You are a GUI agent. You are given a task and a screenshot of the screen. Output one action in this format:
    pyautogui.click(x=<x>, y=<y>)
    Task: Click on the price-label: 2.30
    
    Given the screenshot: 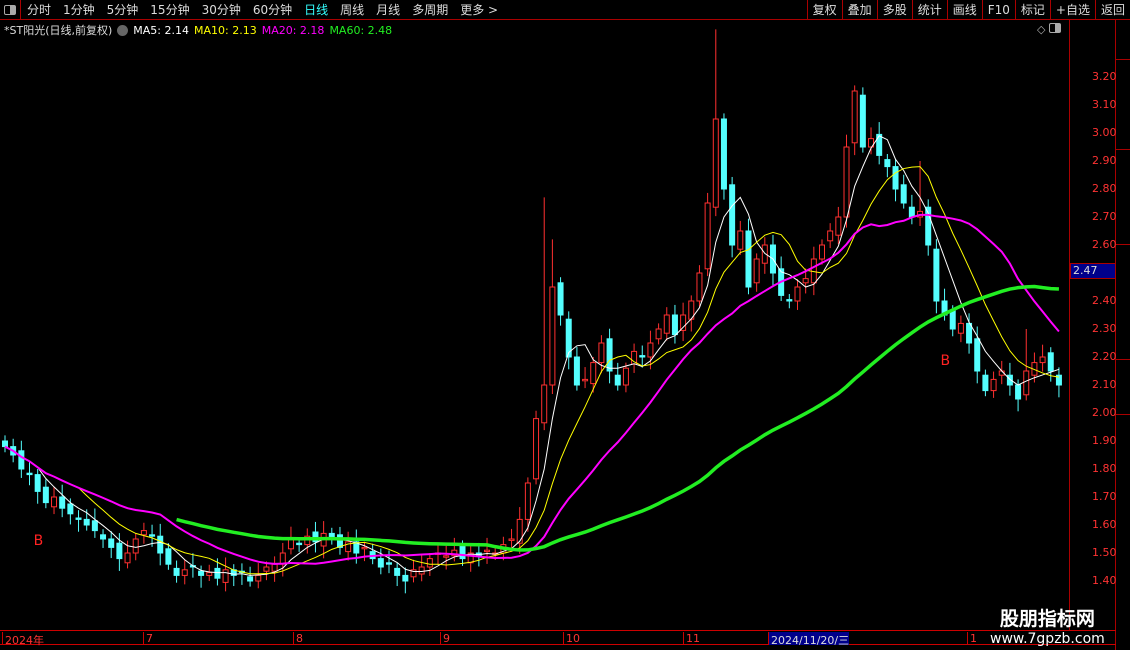 What is the action you would take?
    pyautogui.click(x=1104, y=328)
    